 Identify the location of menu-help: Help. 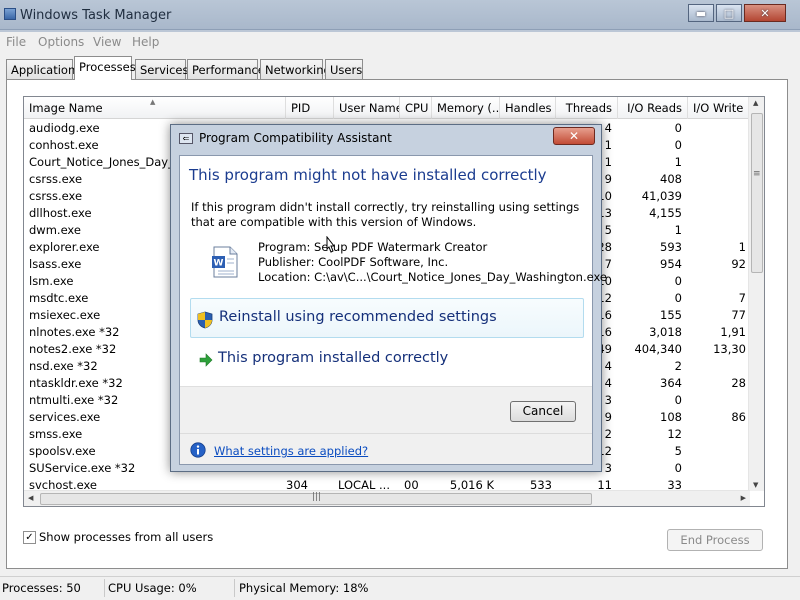
(145, 42).